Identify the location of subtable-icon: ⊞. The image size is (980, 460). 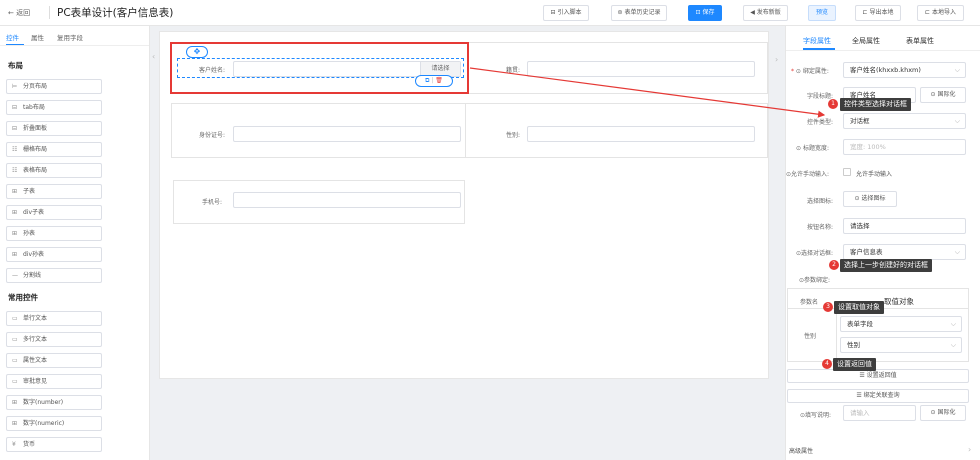
(15, 191).